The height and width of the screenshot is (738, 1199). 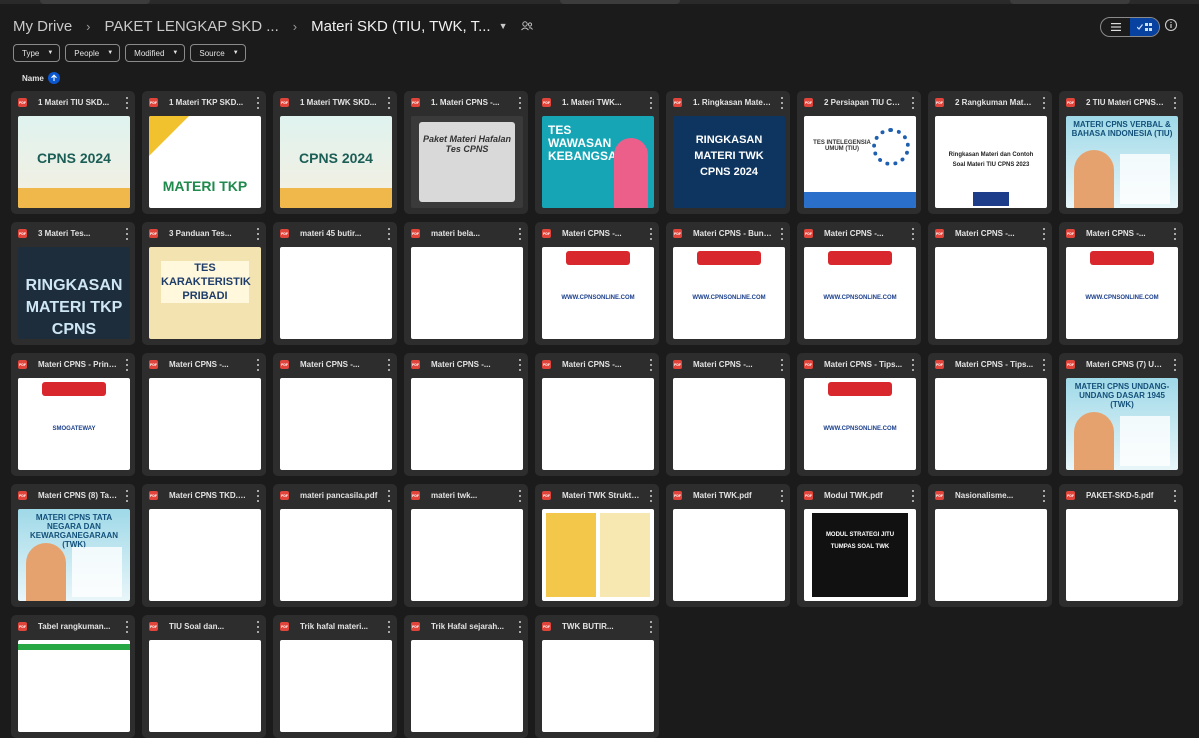 I want to click on file-thumbnail: TES WAWASAN KEBANGSAAN, so click(x=598, y=162).